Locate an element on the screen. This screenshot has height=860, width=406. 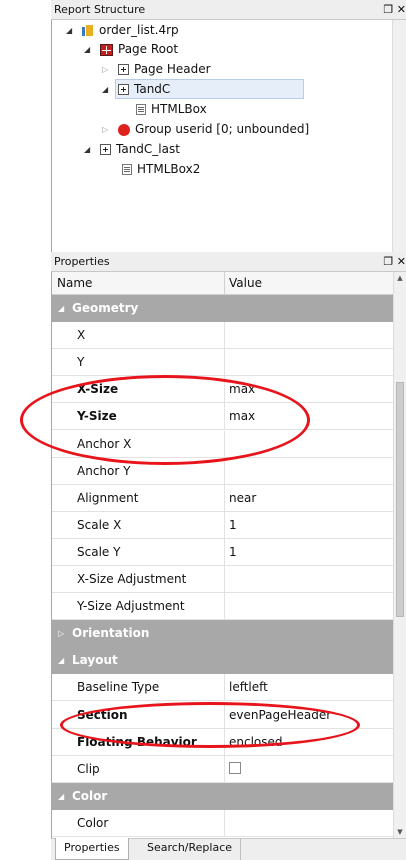
property-value: leftleft is located at coordinates (308, 688).